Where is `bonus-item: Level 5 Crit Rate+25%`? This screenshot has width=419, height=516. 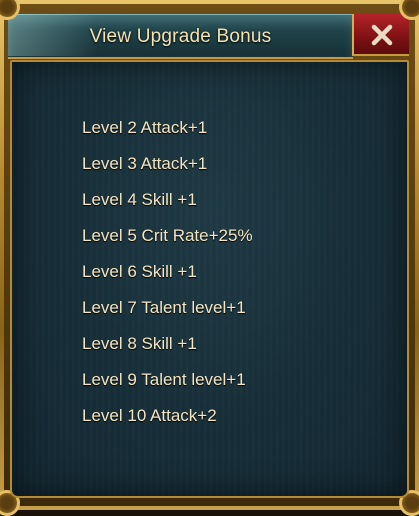 bonus-item: Level 5 Crit Rate+25% is located at coordinates (167, 236).